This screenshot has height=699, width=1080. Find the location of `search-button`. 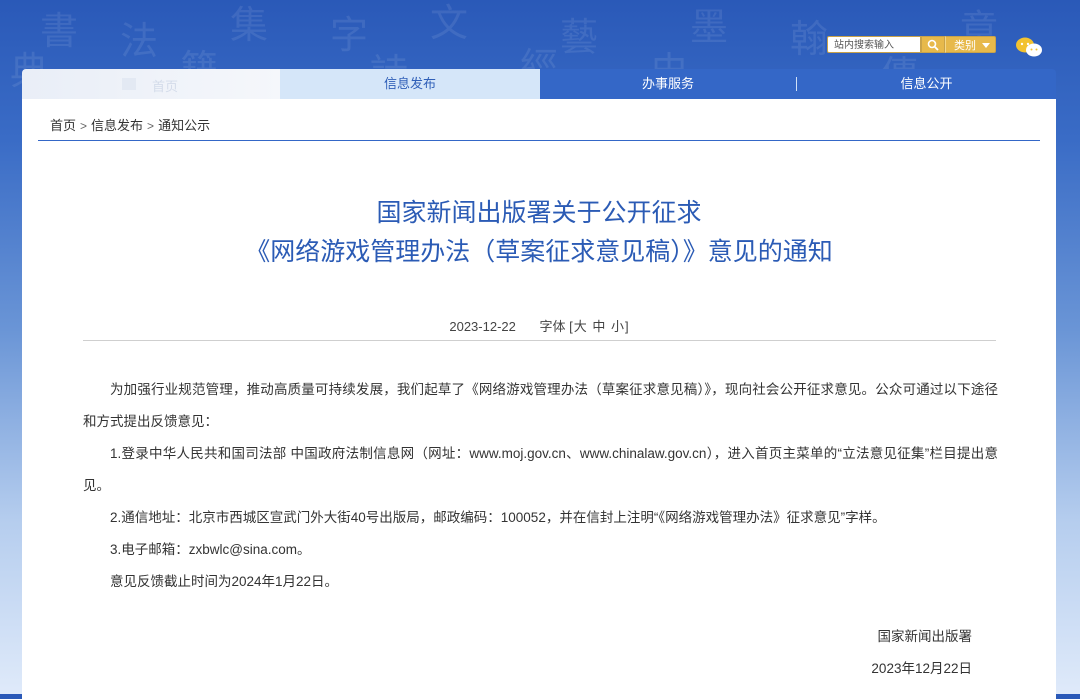

search-button is located at coordinates (933, 44).